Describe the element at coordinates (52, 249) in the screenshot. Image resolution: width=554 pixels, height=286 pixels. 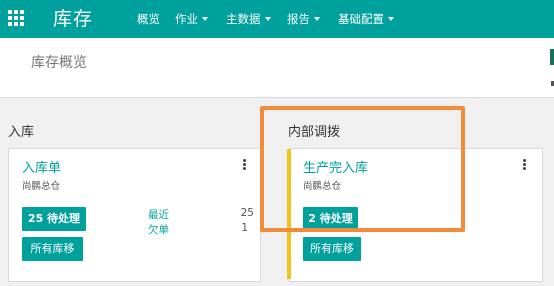
I see `receipts-all-moves-button: 所有库移` at that location.